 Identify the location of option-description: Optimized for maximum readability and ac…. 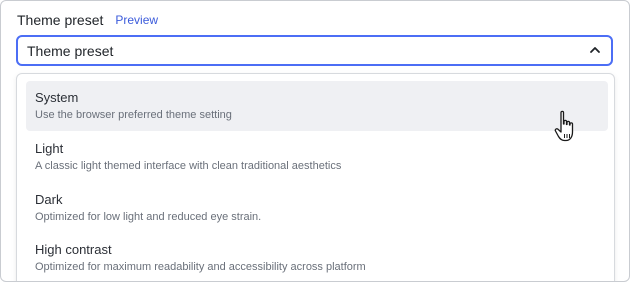
(200, 267).